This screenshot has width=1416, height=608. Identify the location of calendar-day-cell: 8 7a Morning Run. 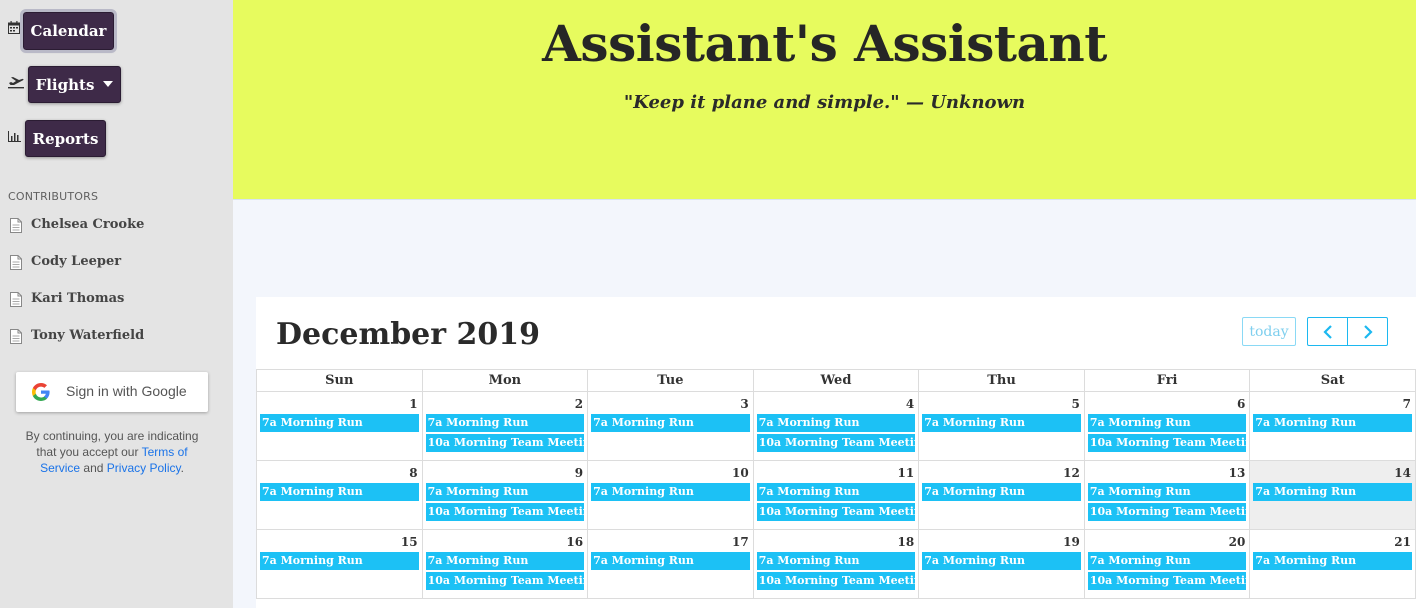
(339, 495).